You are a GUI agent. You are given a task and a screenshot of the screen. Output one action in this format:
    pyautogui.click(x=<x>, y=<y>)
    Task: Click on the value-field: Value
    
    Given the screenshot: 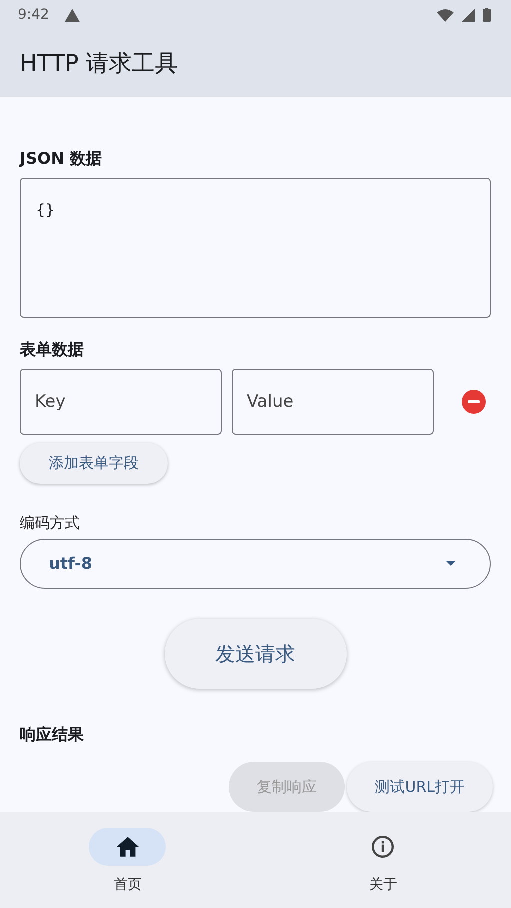 What is the action you would take?
    pyautogui.click(x=333, y=402)
    